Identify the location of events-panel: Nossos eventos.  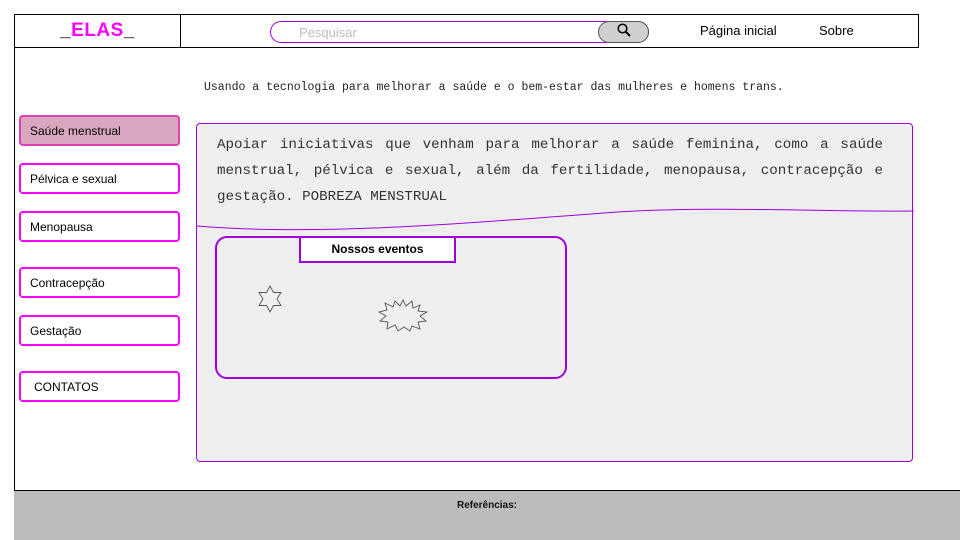
(391, 307).